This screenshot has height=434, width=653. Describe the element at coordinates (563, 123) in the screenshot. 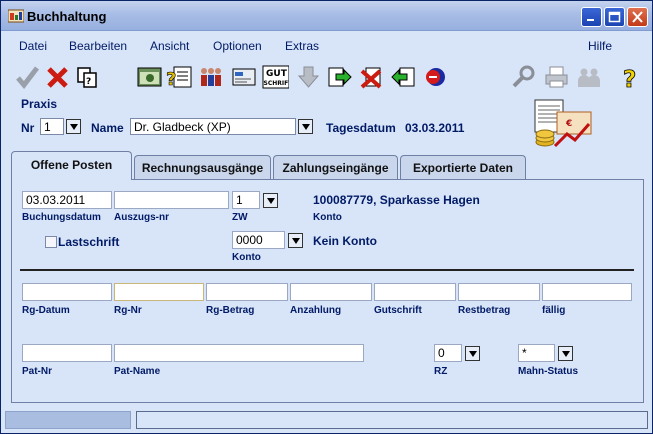

I see `accounting-illustration-icon: €` at that location.